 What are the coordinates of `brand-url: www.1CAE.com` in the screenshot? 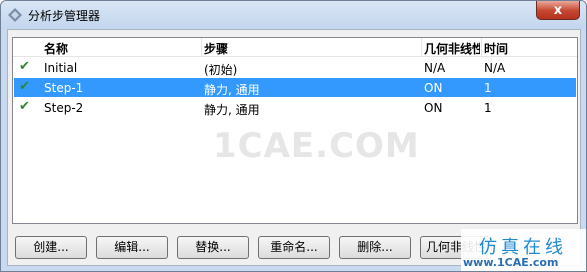 It's located at (511, 262).